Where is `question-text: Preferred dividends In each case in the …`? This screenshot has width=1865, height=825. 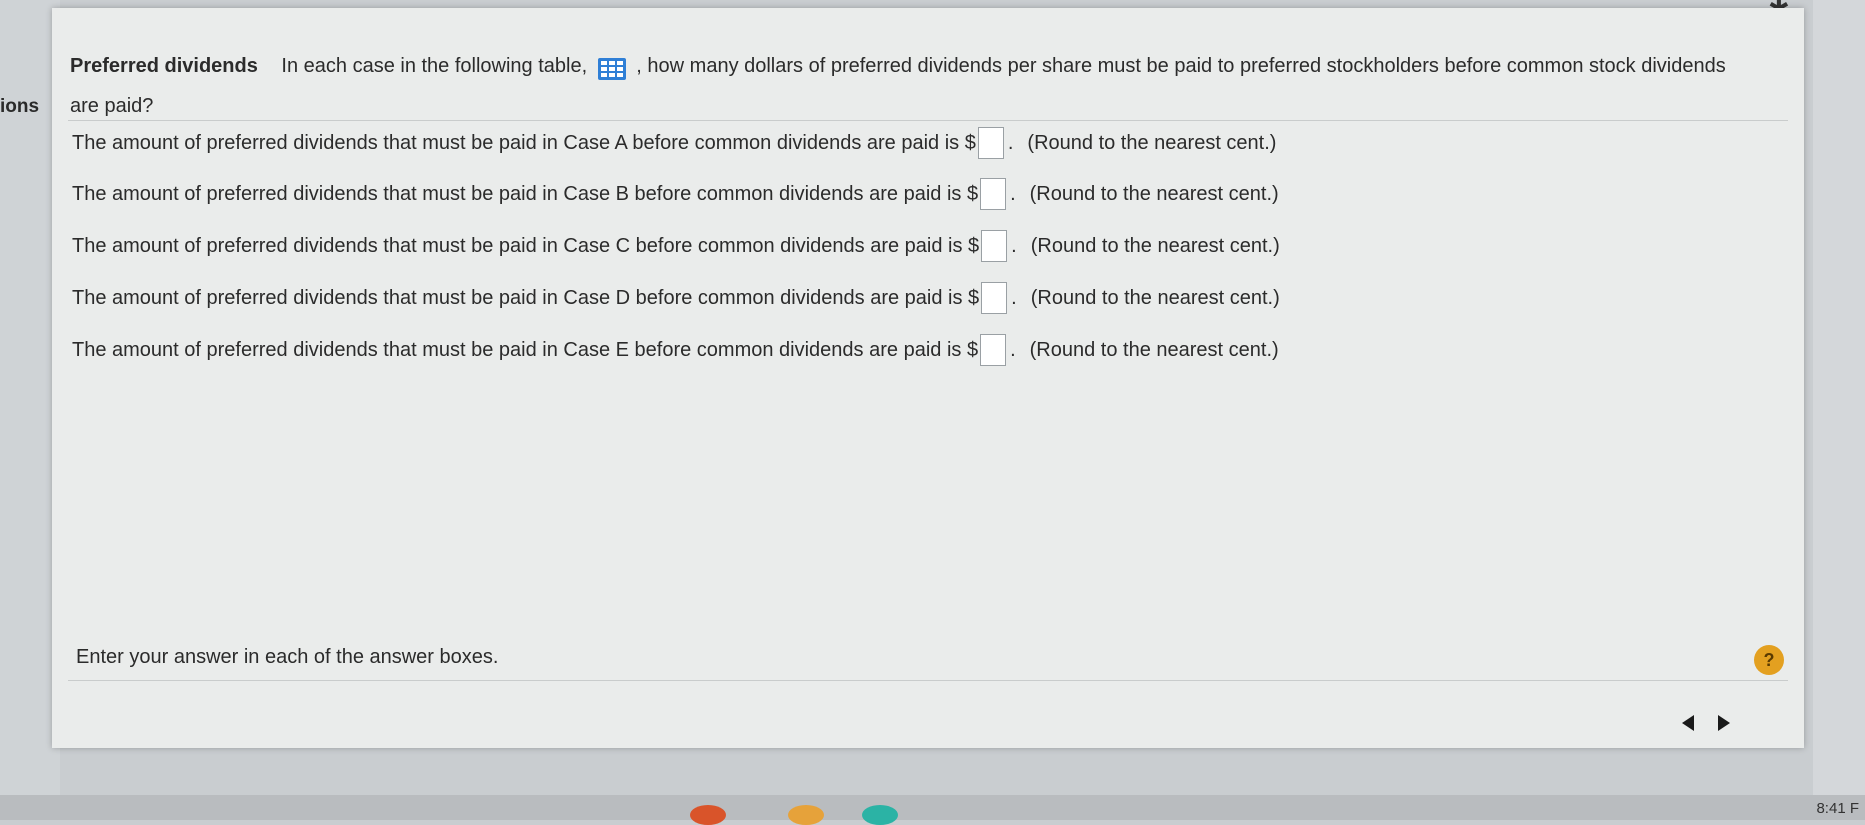 question-text: Preferred dividends In each case in the … is located at coordinates (910, 86).